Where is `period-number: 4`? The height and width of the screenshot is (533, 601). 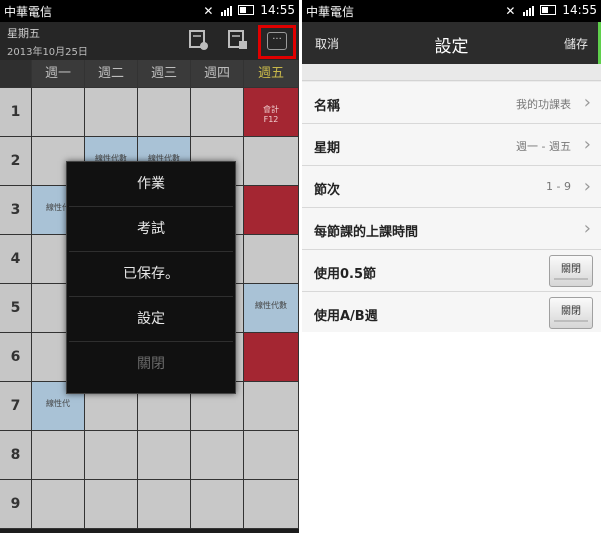 period-number: 4 is located at coordinates (16, 259).